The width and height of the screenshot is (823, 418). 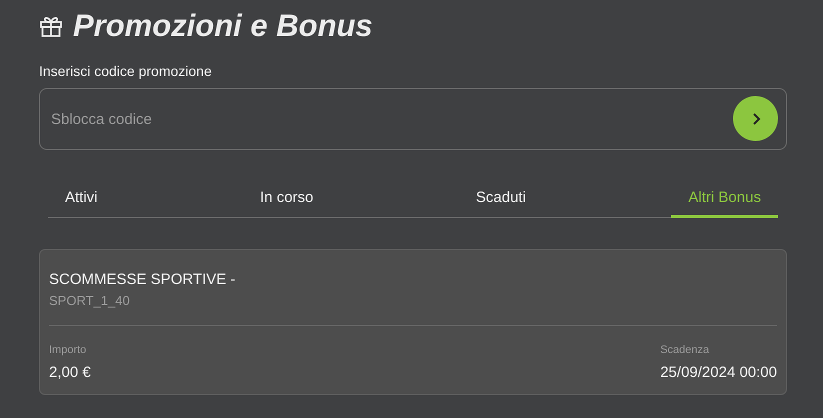 What do you see at coordinates (126, 71) in the screenshot?
I see `field-label: Inserisci codice promozione` at bounding box center [126, 71].